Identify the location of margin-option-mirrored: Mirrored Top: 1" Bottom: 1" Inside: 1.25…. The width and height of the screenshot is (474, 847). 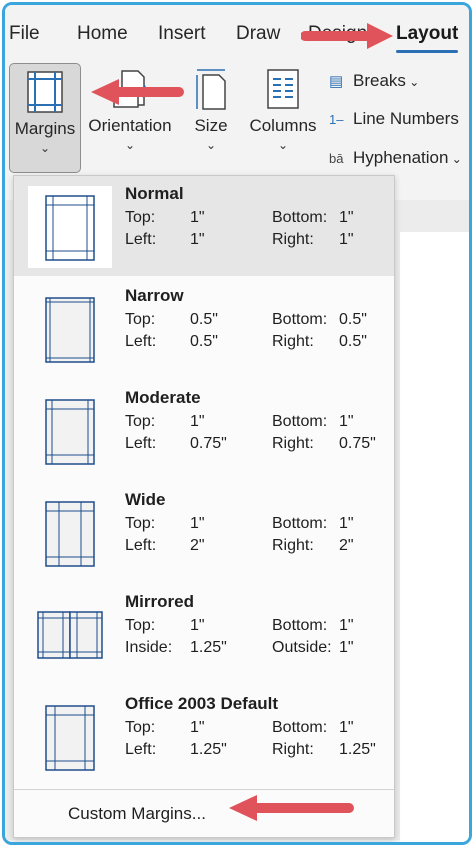
(204, 634).